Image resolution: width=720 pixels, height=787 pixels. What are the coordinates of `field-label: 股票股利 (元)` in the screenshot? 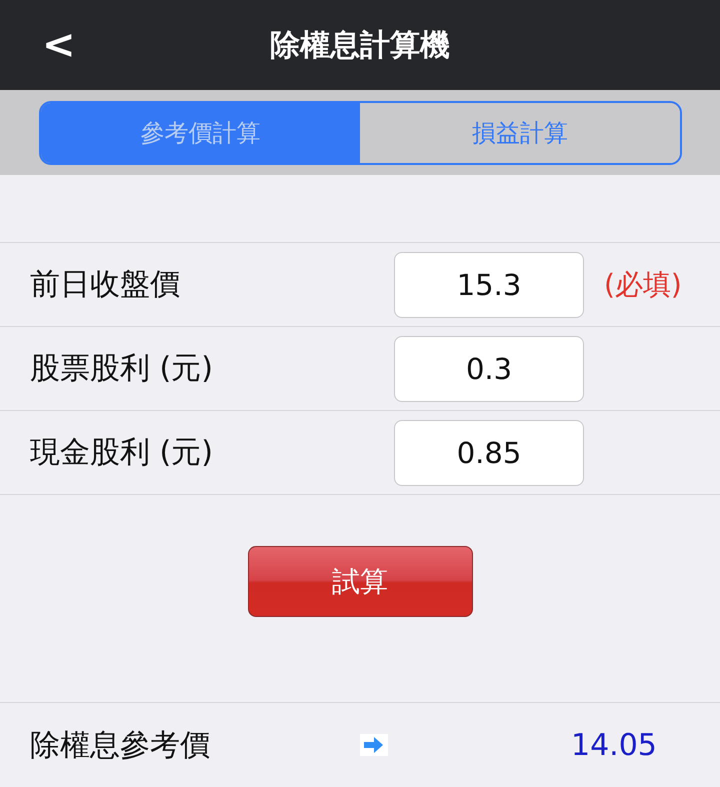 It's located at (122, 369).